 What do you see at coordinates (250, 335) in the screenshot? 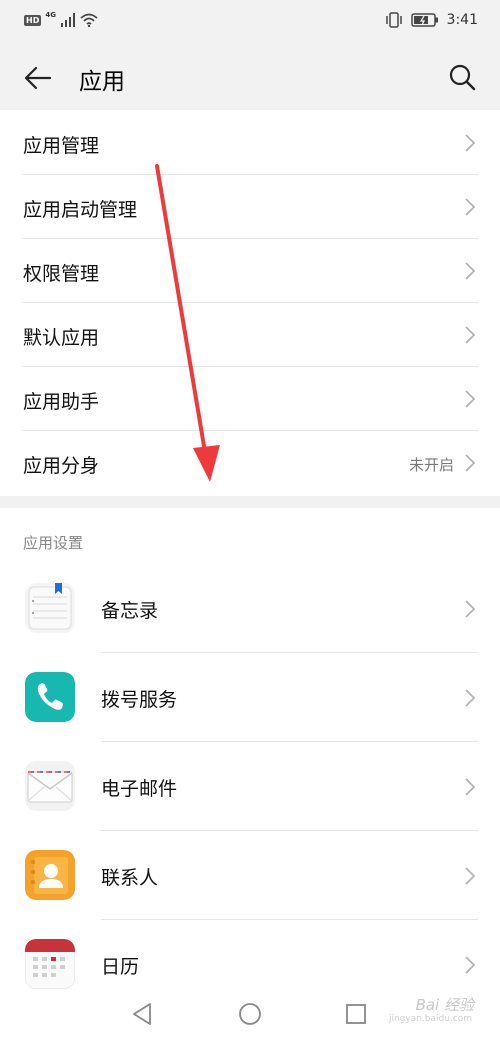
I see `setting-item-default-apps: 默认应用` at bounding box center [250, 335].